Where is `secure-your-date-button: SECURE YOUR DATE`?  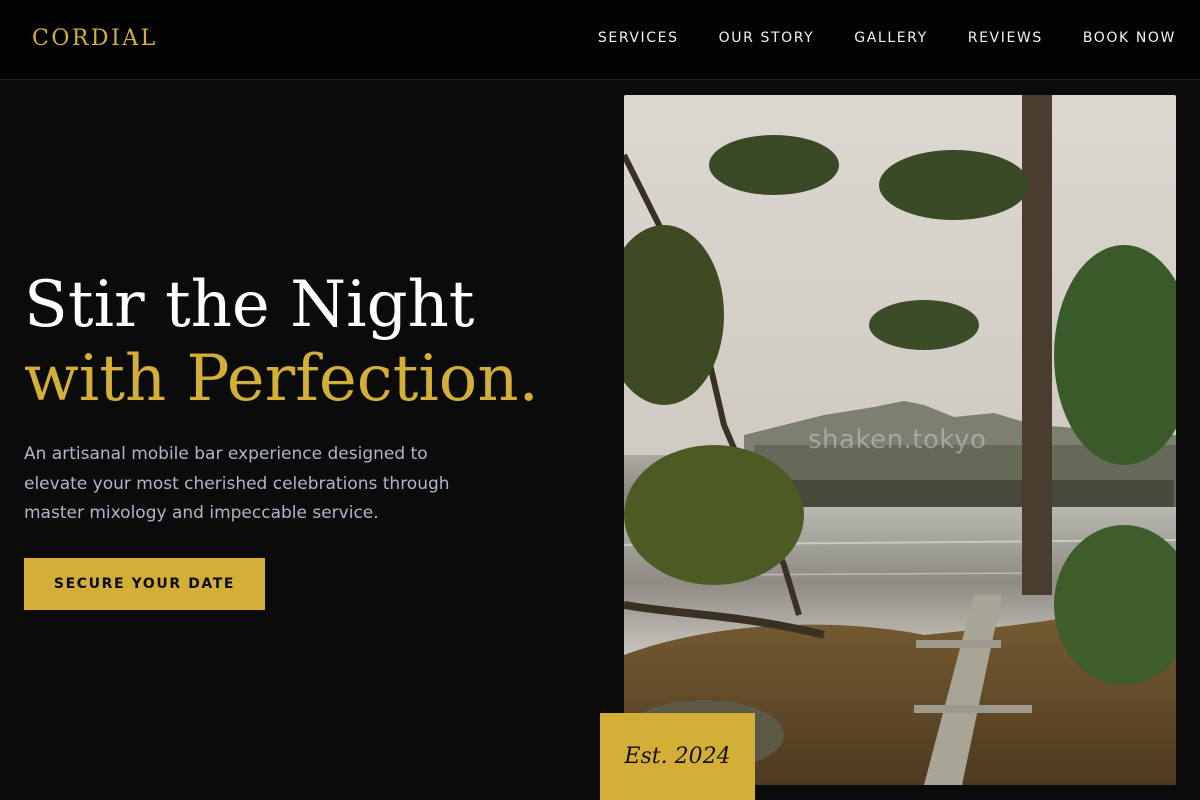
secure-your-date-button: SECURE YOUR DATE is located at coordinates (144, 584).